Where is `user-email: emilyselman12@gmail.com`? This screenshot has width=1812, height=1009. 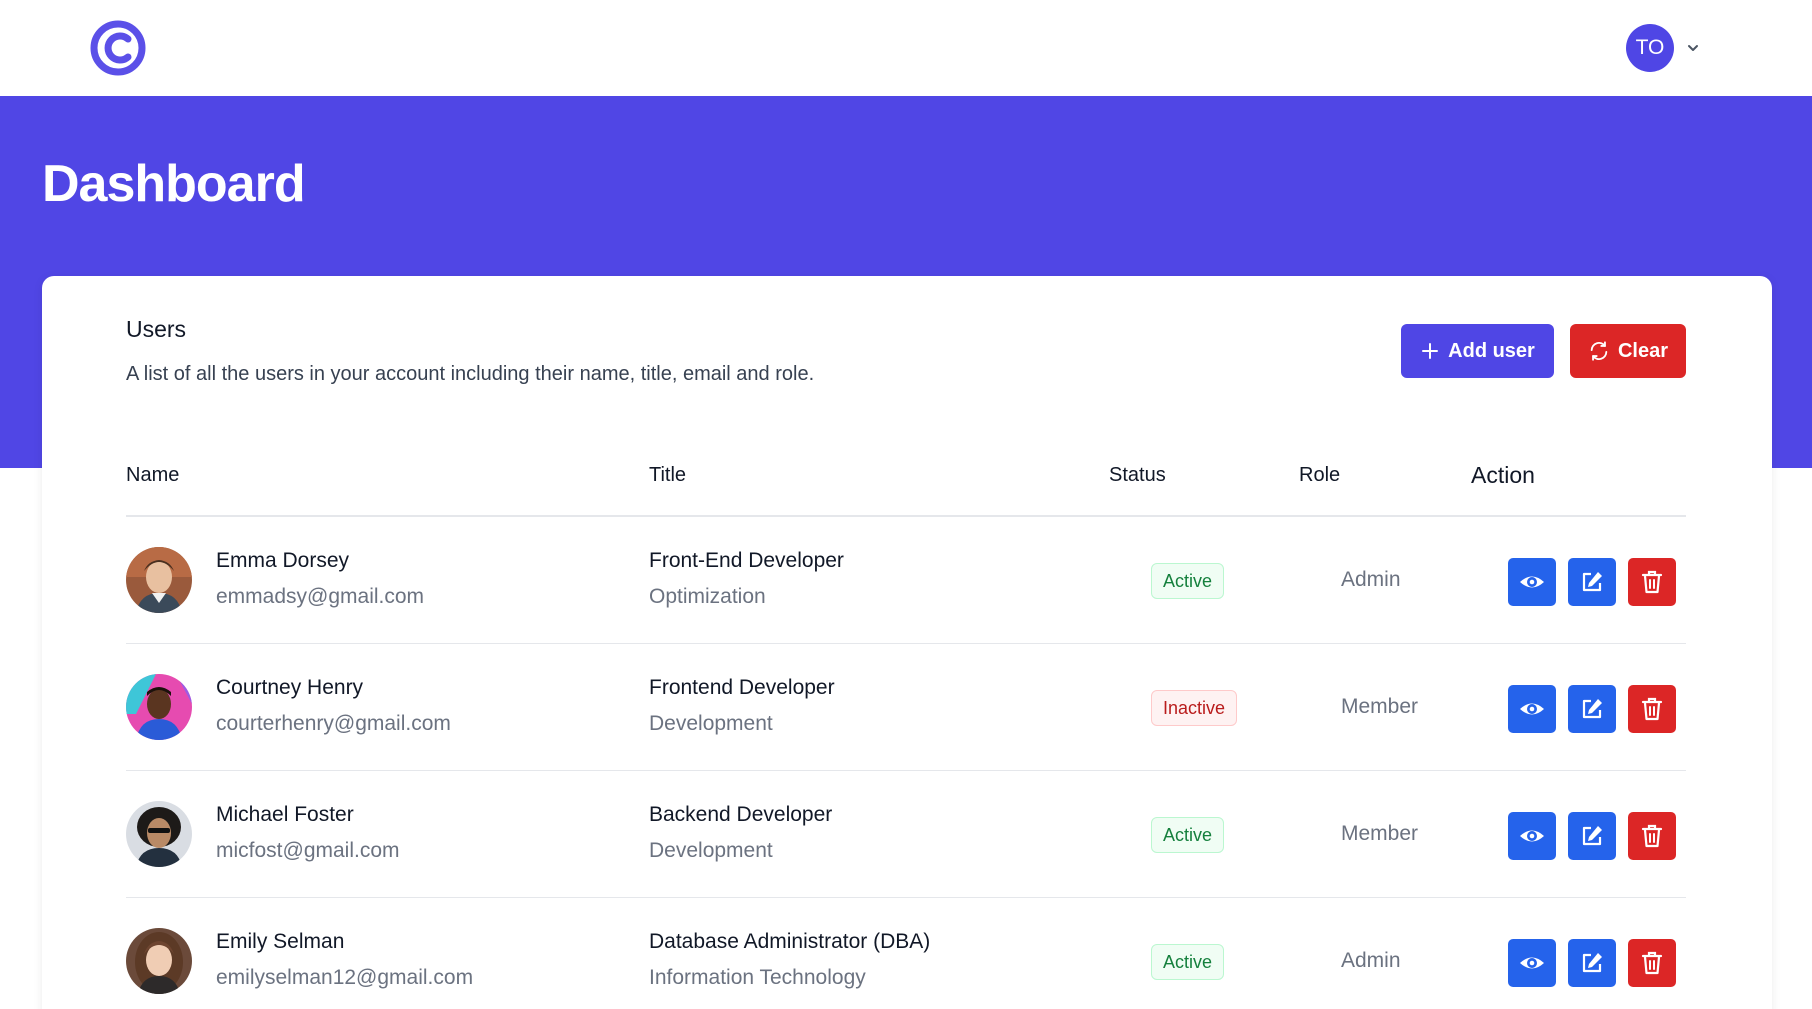
user-email: emilyselman12@gmail.com is located at coordinates (345, 977).